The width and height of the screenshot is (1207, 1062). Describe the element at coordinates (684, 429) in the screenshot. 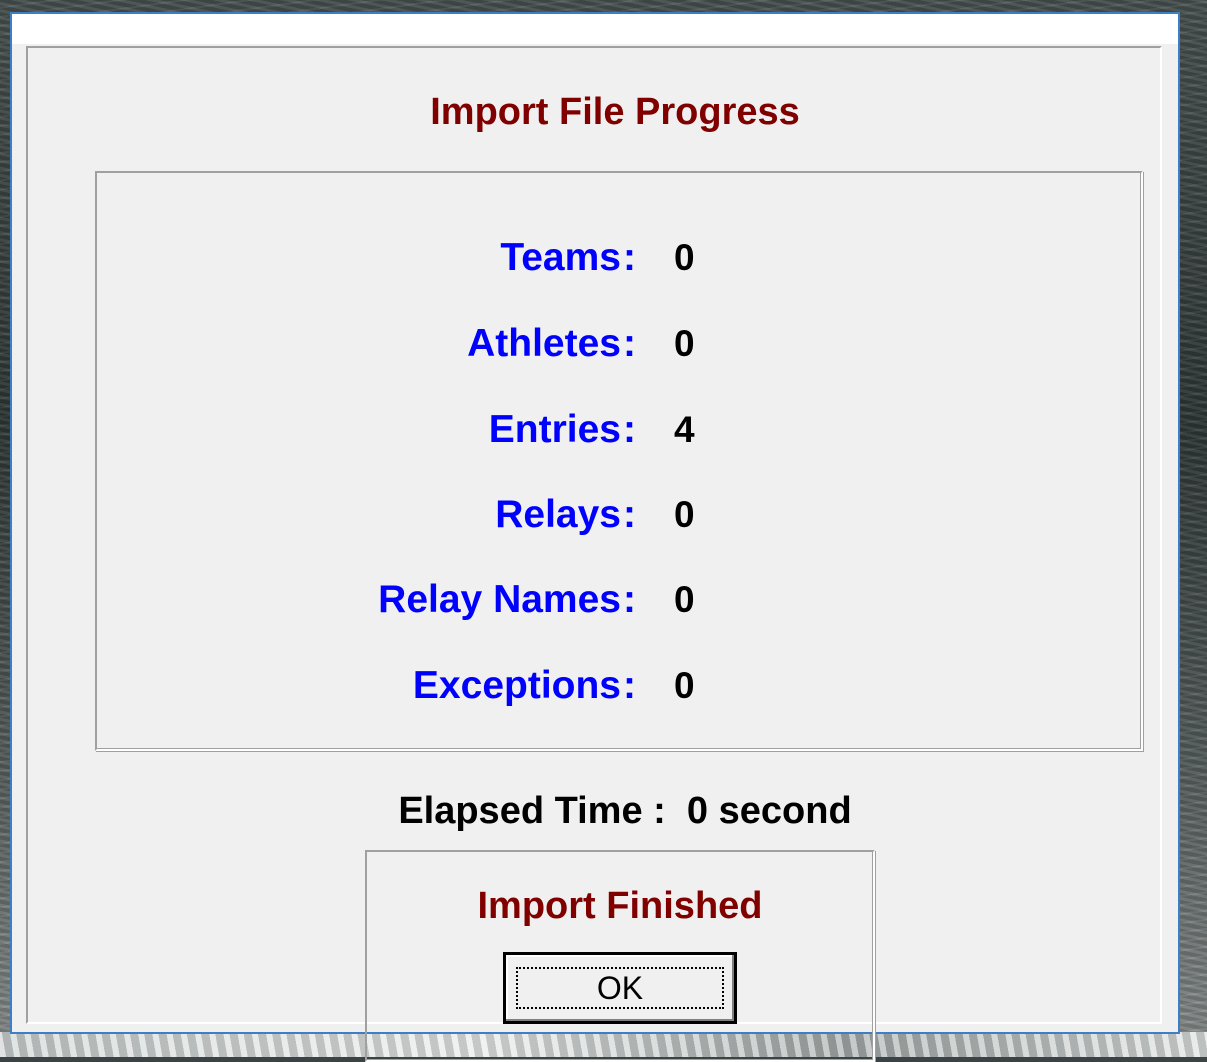

I see `stat-value: 4` at that location.